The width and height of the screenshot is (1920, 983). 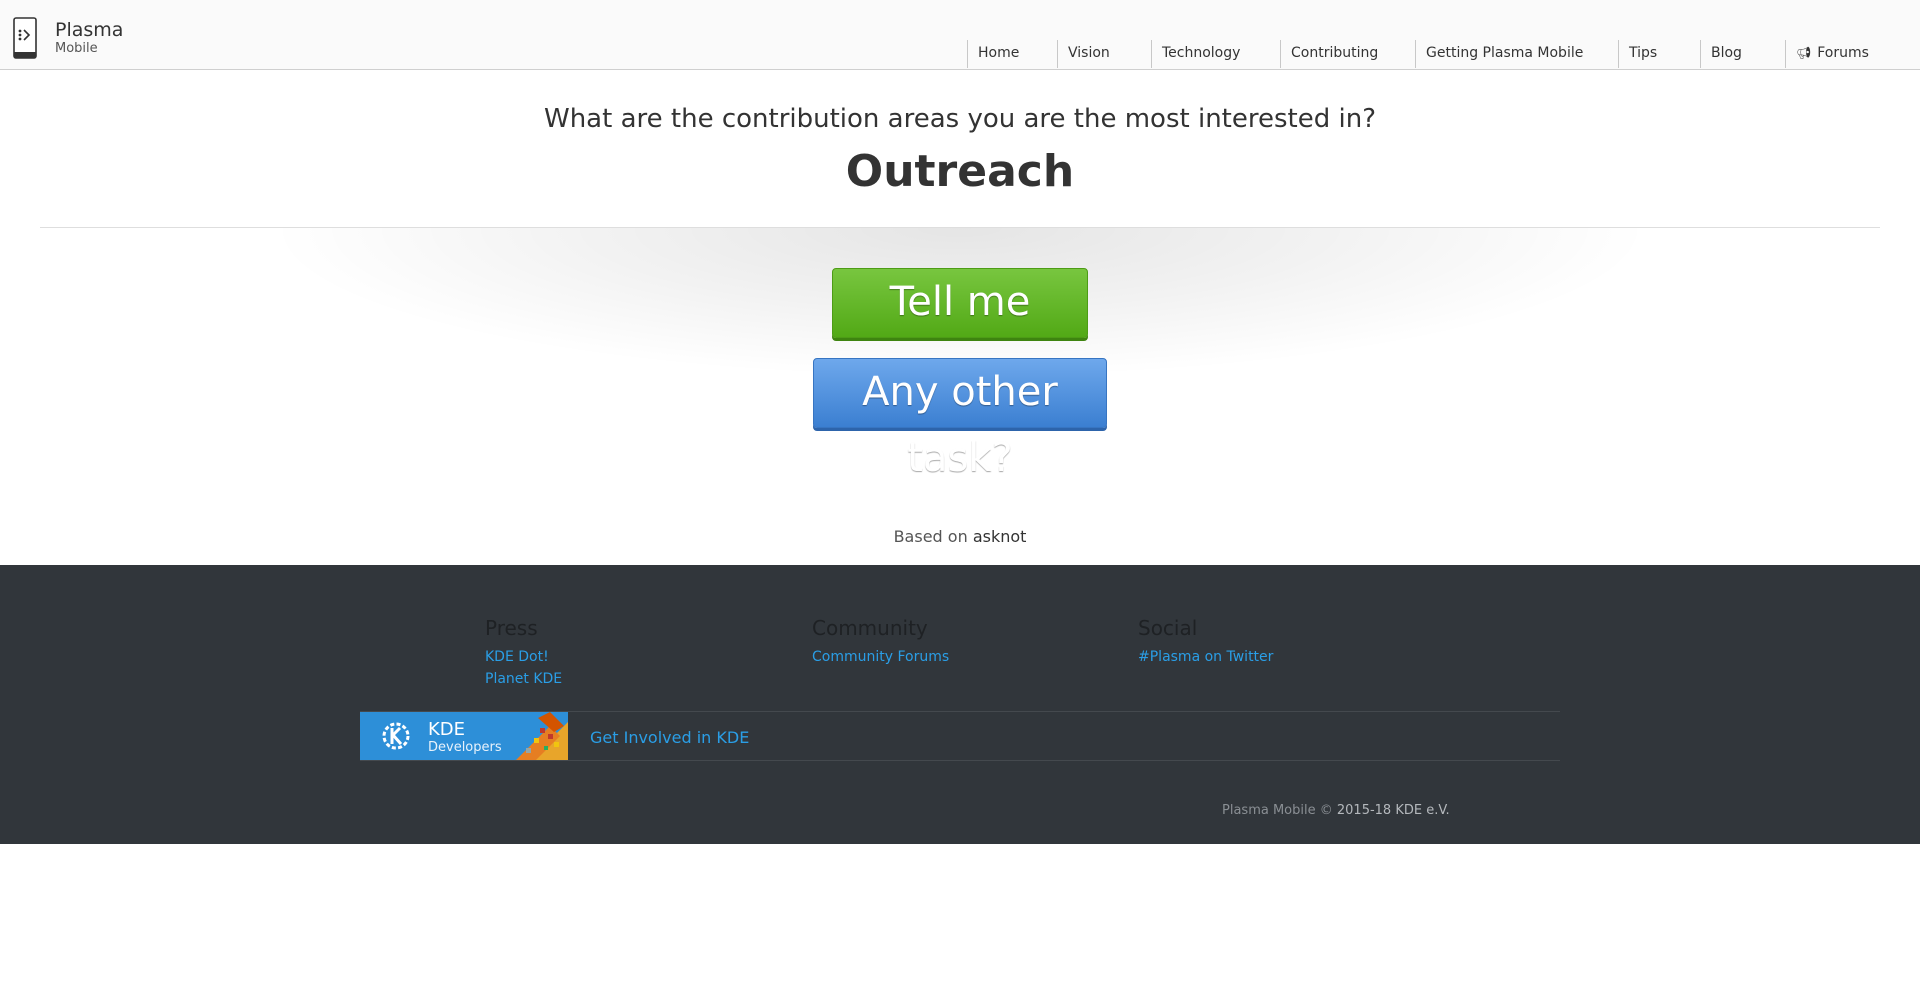 I want to click on kde-gear-icon, so click(x=396, y=736).